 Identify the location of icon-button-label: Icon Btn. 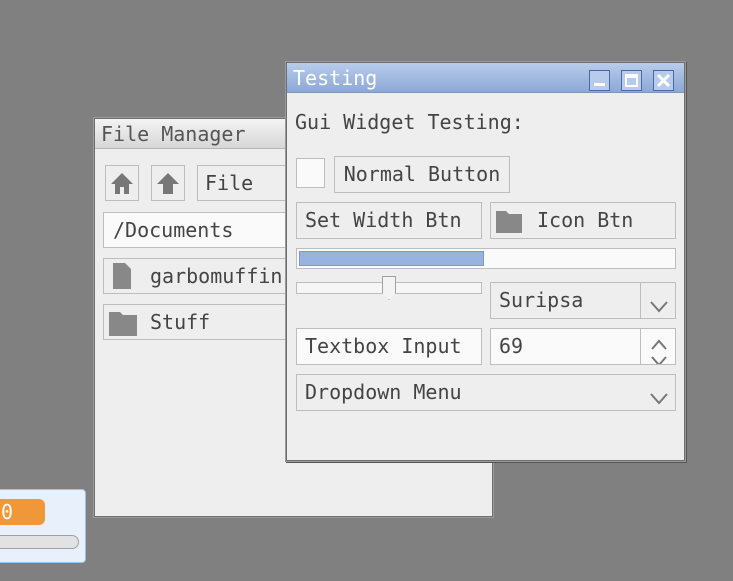
(585, 220).